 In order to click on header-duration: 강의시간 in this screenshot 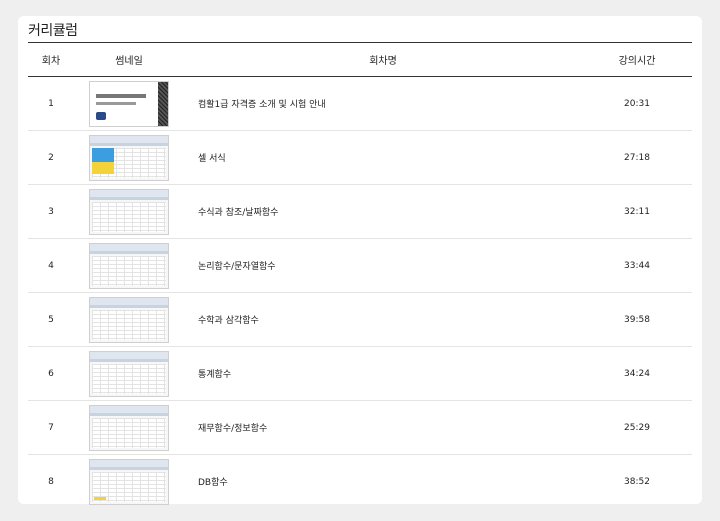, I will do `click(637, 59)`.